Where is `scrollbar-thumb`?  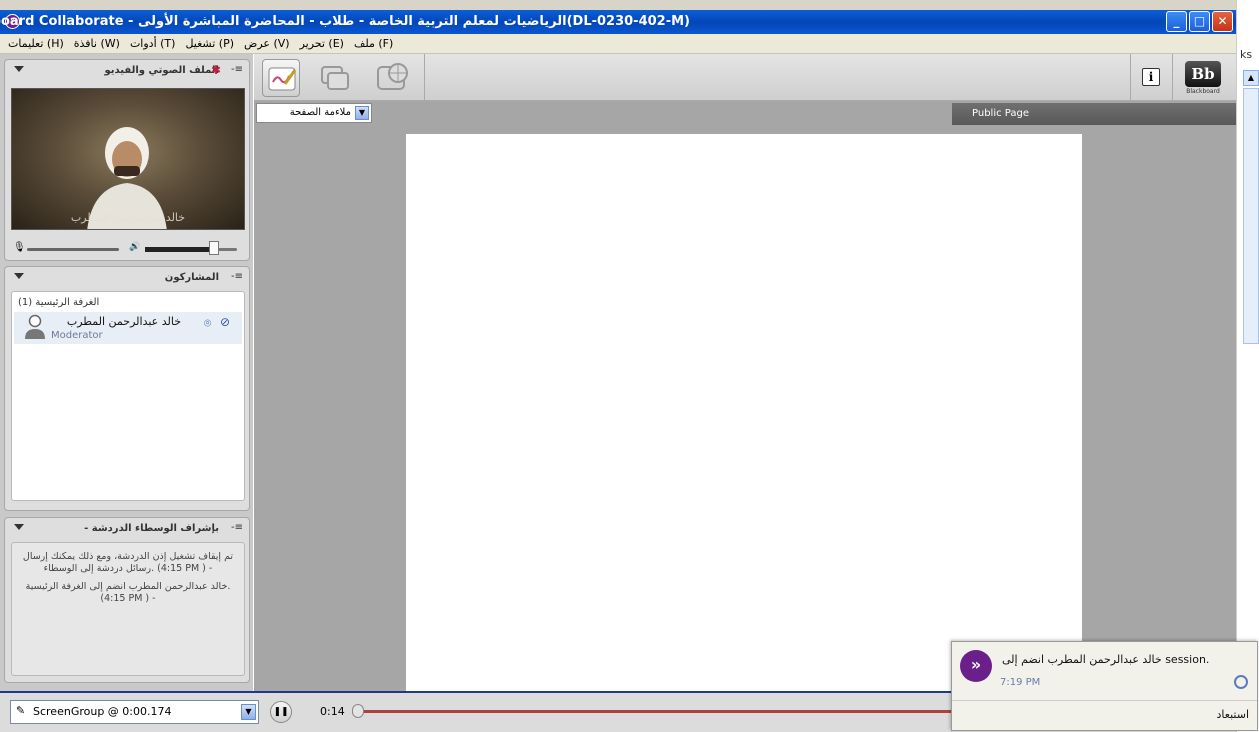
scrollbar-thumb is located at coordinates (1251, 216).